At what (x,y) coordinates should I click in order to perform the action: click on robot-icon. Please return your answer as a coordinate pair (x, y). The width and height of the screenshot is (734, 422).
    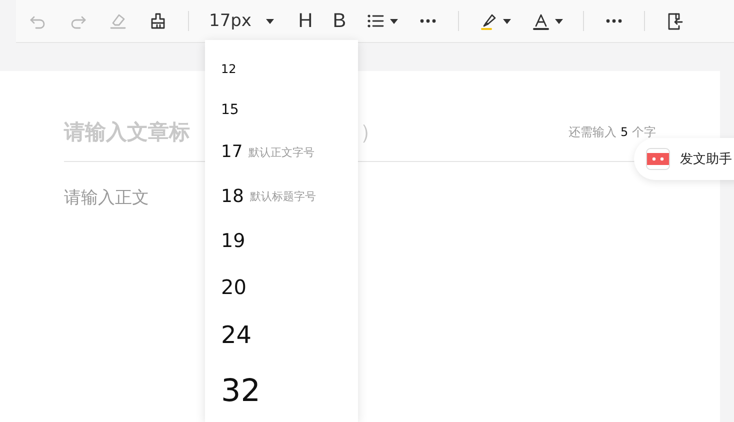
    Looking at the image, I should click on (658, 159).